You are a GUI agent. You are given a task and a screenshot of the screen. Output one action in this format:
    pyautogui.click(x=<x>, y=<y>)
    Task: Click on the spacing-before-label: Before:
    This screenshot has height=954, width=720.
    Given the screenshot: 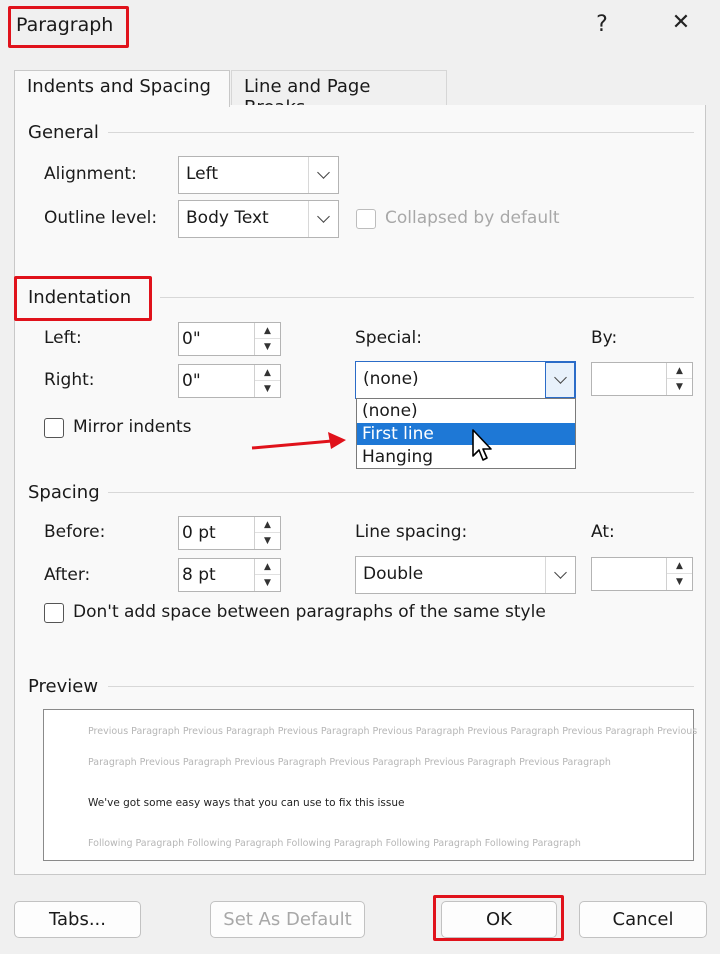 What is the action you would take?
    pyautogui.click(x=75, y=532)
    